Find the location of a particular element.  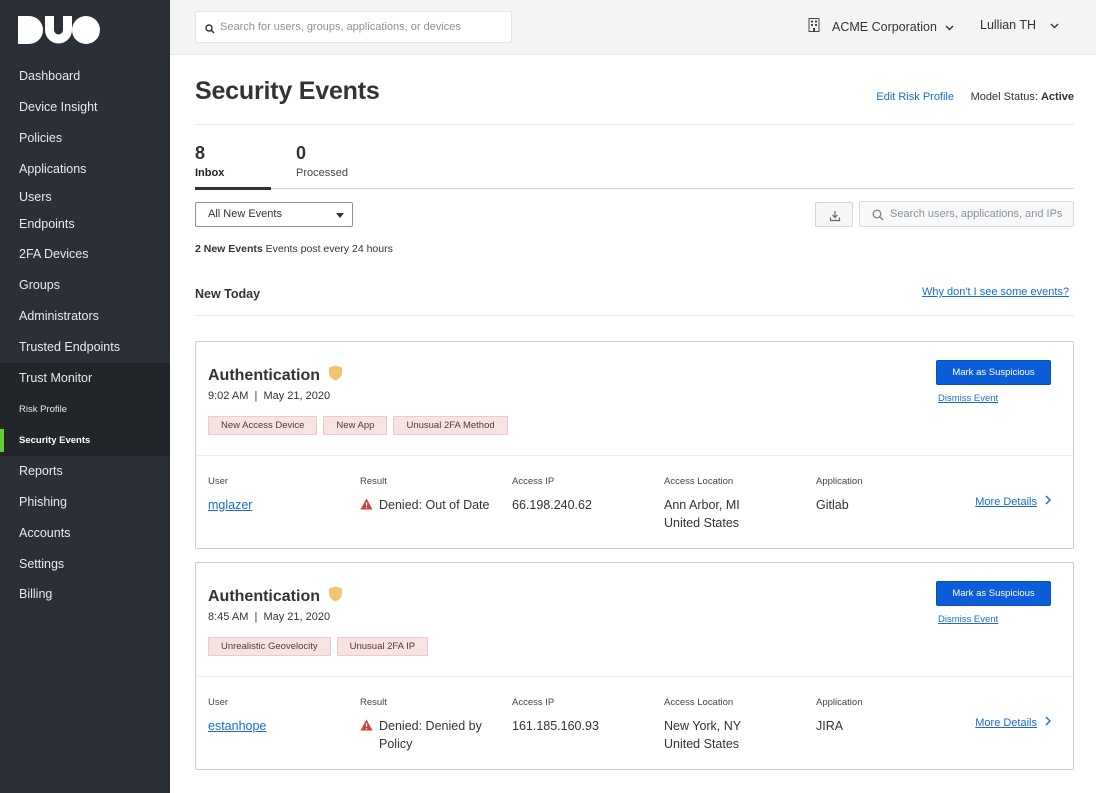

event-result-cell: Result Denied: Denied by Policy is located at coordinates (427, 725).